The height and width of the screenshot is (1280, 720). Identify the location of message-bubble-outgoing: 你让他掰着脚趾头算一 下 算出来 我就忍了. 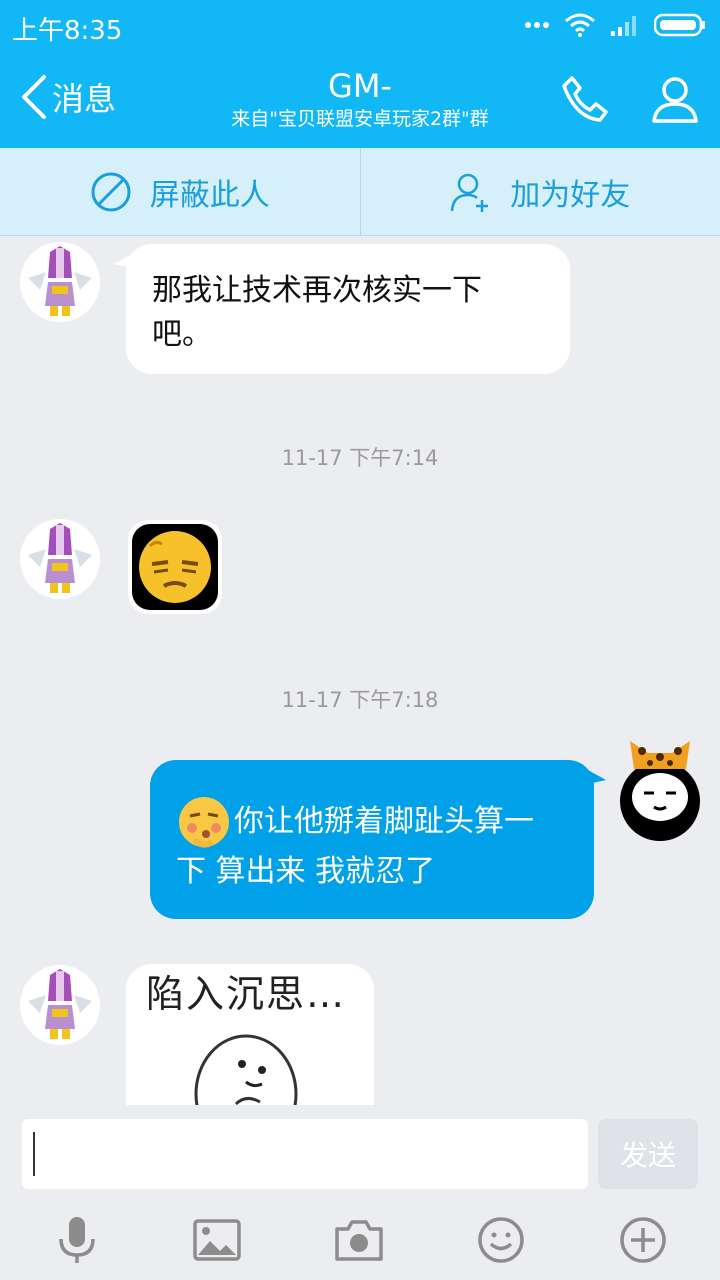
(378, 839).